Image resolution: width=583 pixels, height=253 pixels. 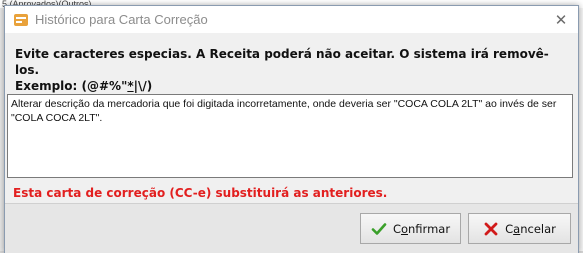 What do you see at coordinates (291, 19) in the screenshot?
I see `dialog-titlebar: Histórico para Carta Correção ✕` at bounding box center [291, 19].